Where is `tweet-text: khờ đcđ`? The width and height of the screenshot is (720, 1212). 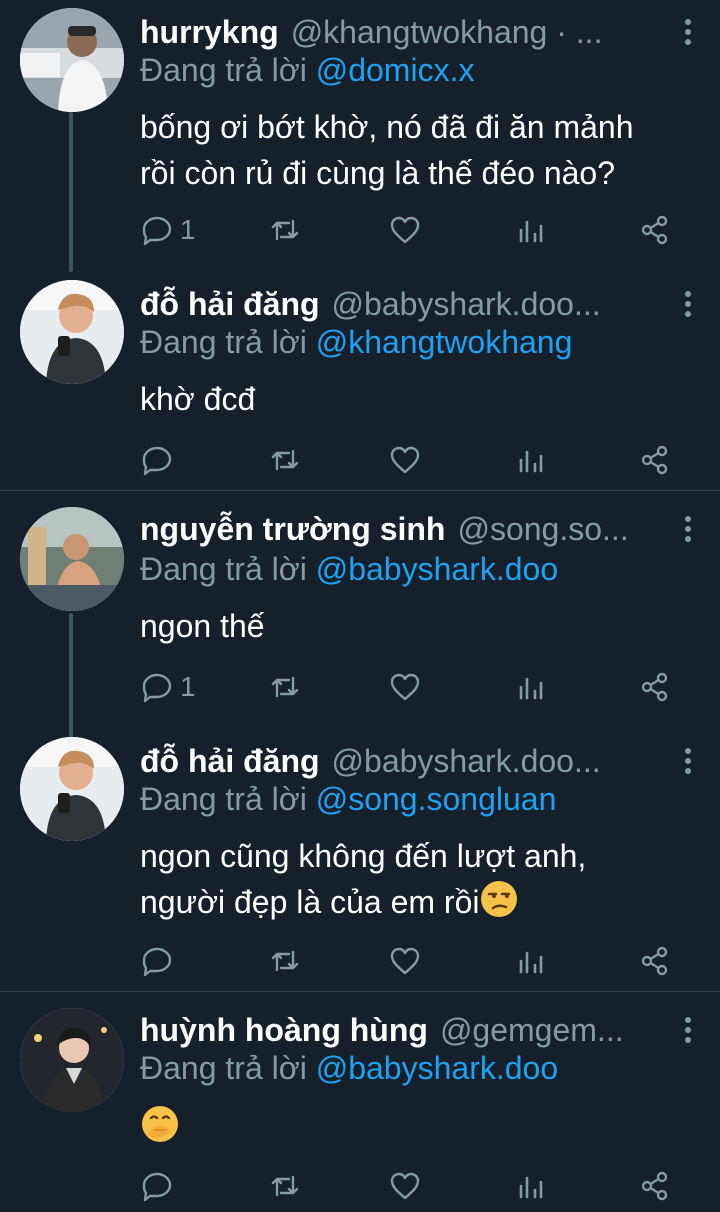
tweet-text: khờ đcđ is located at coordinates (420, 399).